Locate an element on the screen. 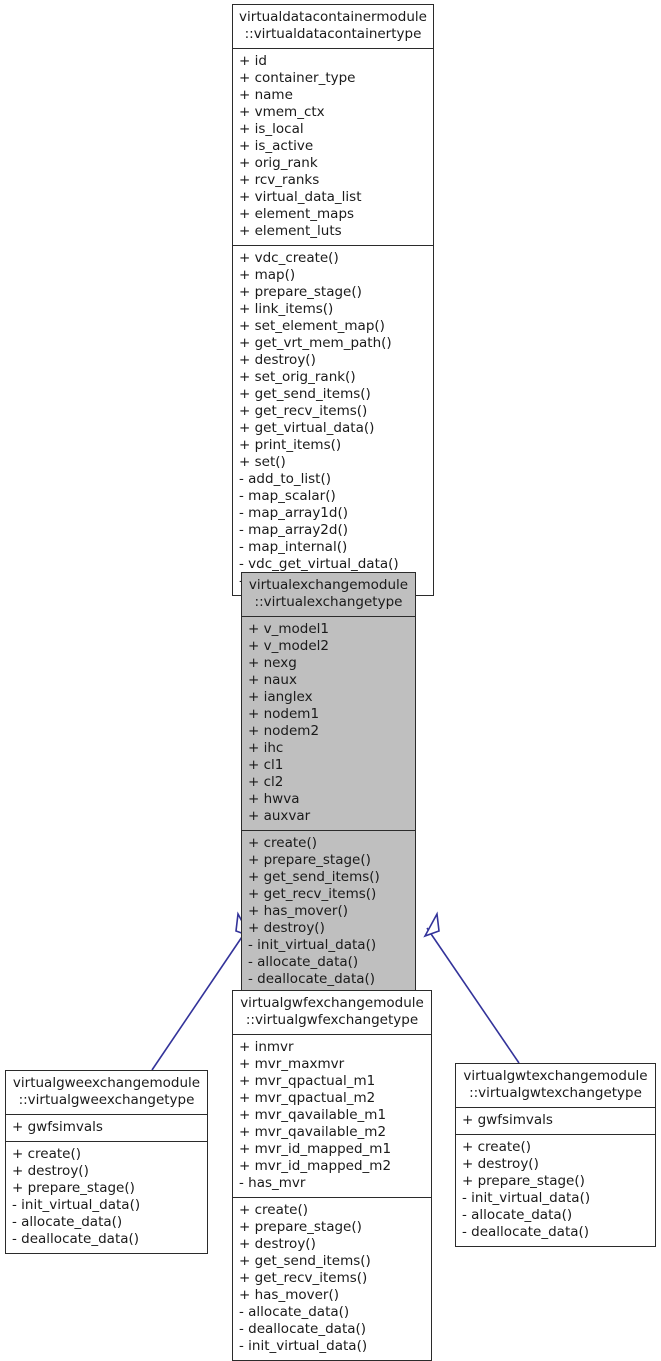 The image size is (661, 1361). attribute-row: + auxvar is located at coordinates (279, 816).